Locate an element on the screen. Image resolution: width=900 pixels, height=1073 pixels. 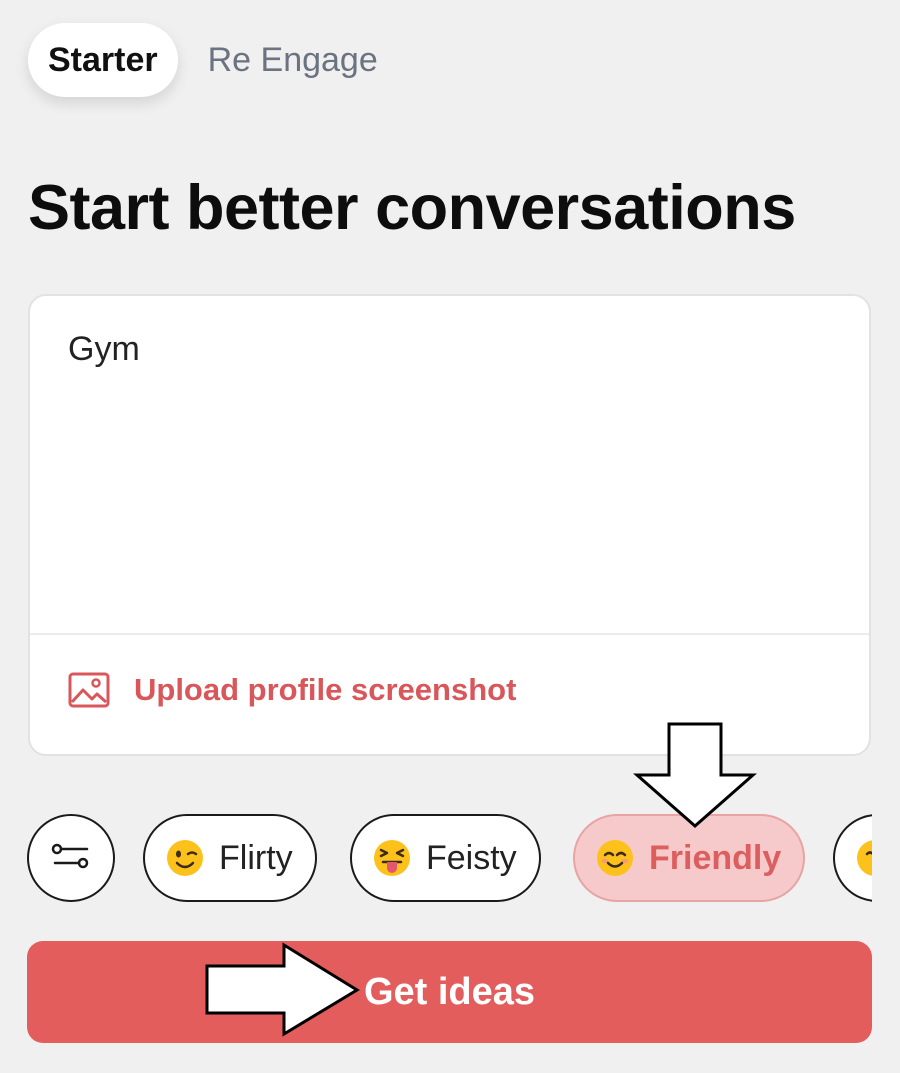
mode-tabs: Starter Re Engage is located at coordinates (213, 60).